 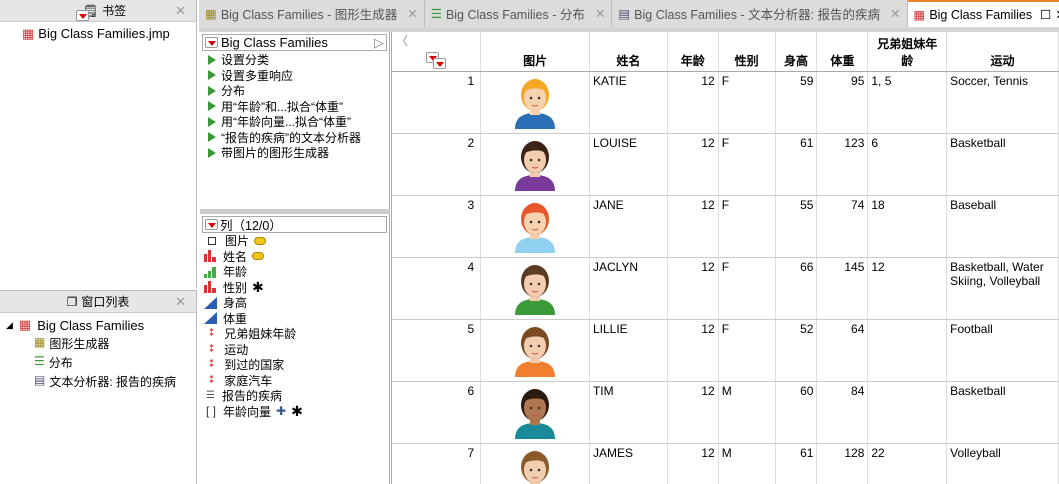 I want to click on column-header: 体重, so click(x=842, y=52).